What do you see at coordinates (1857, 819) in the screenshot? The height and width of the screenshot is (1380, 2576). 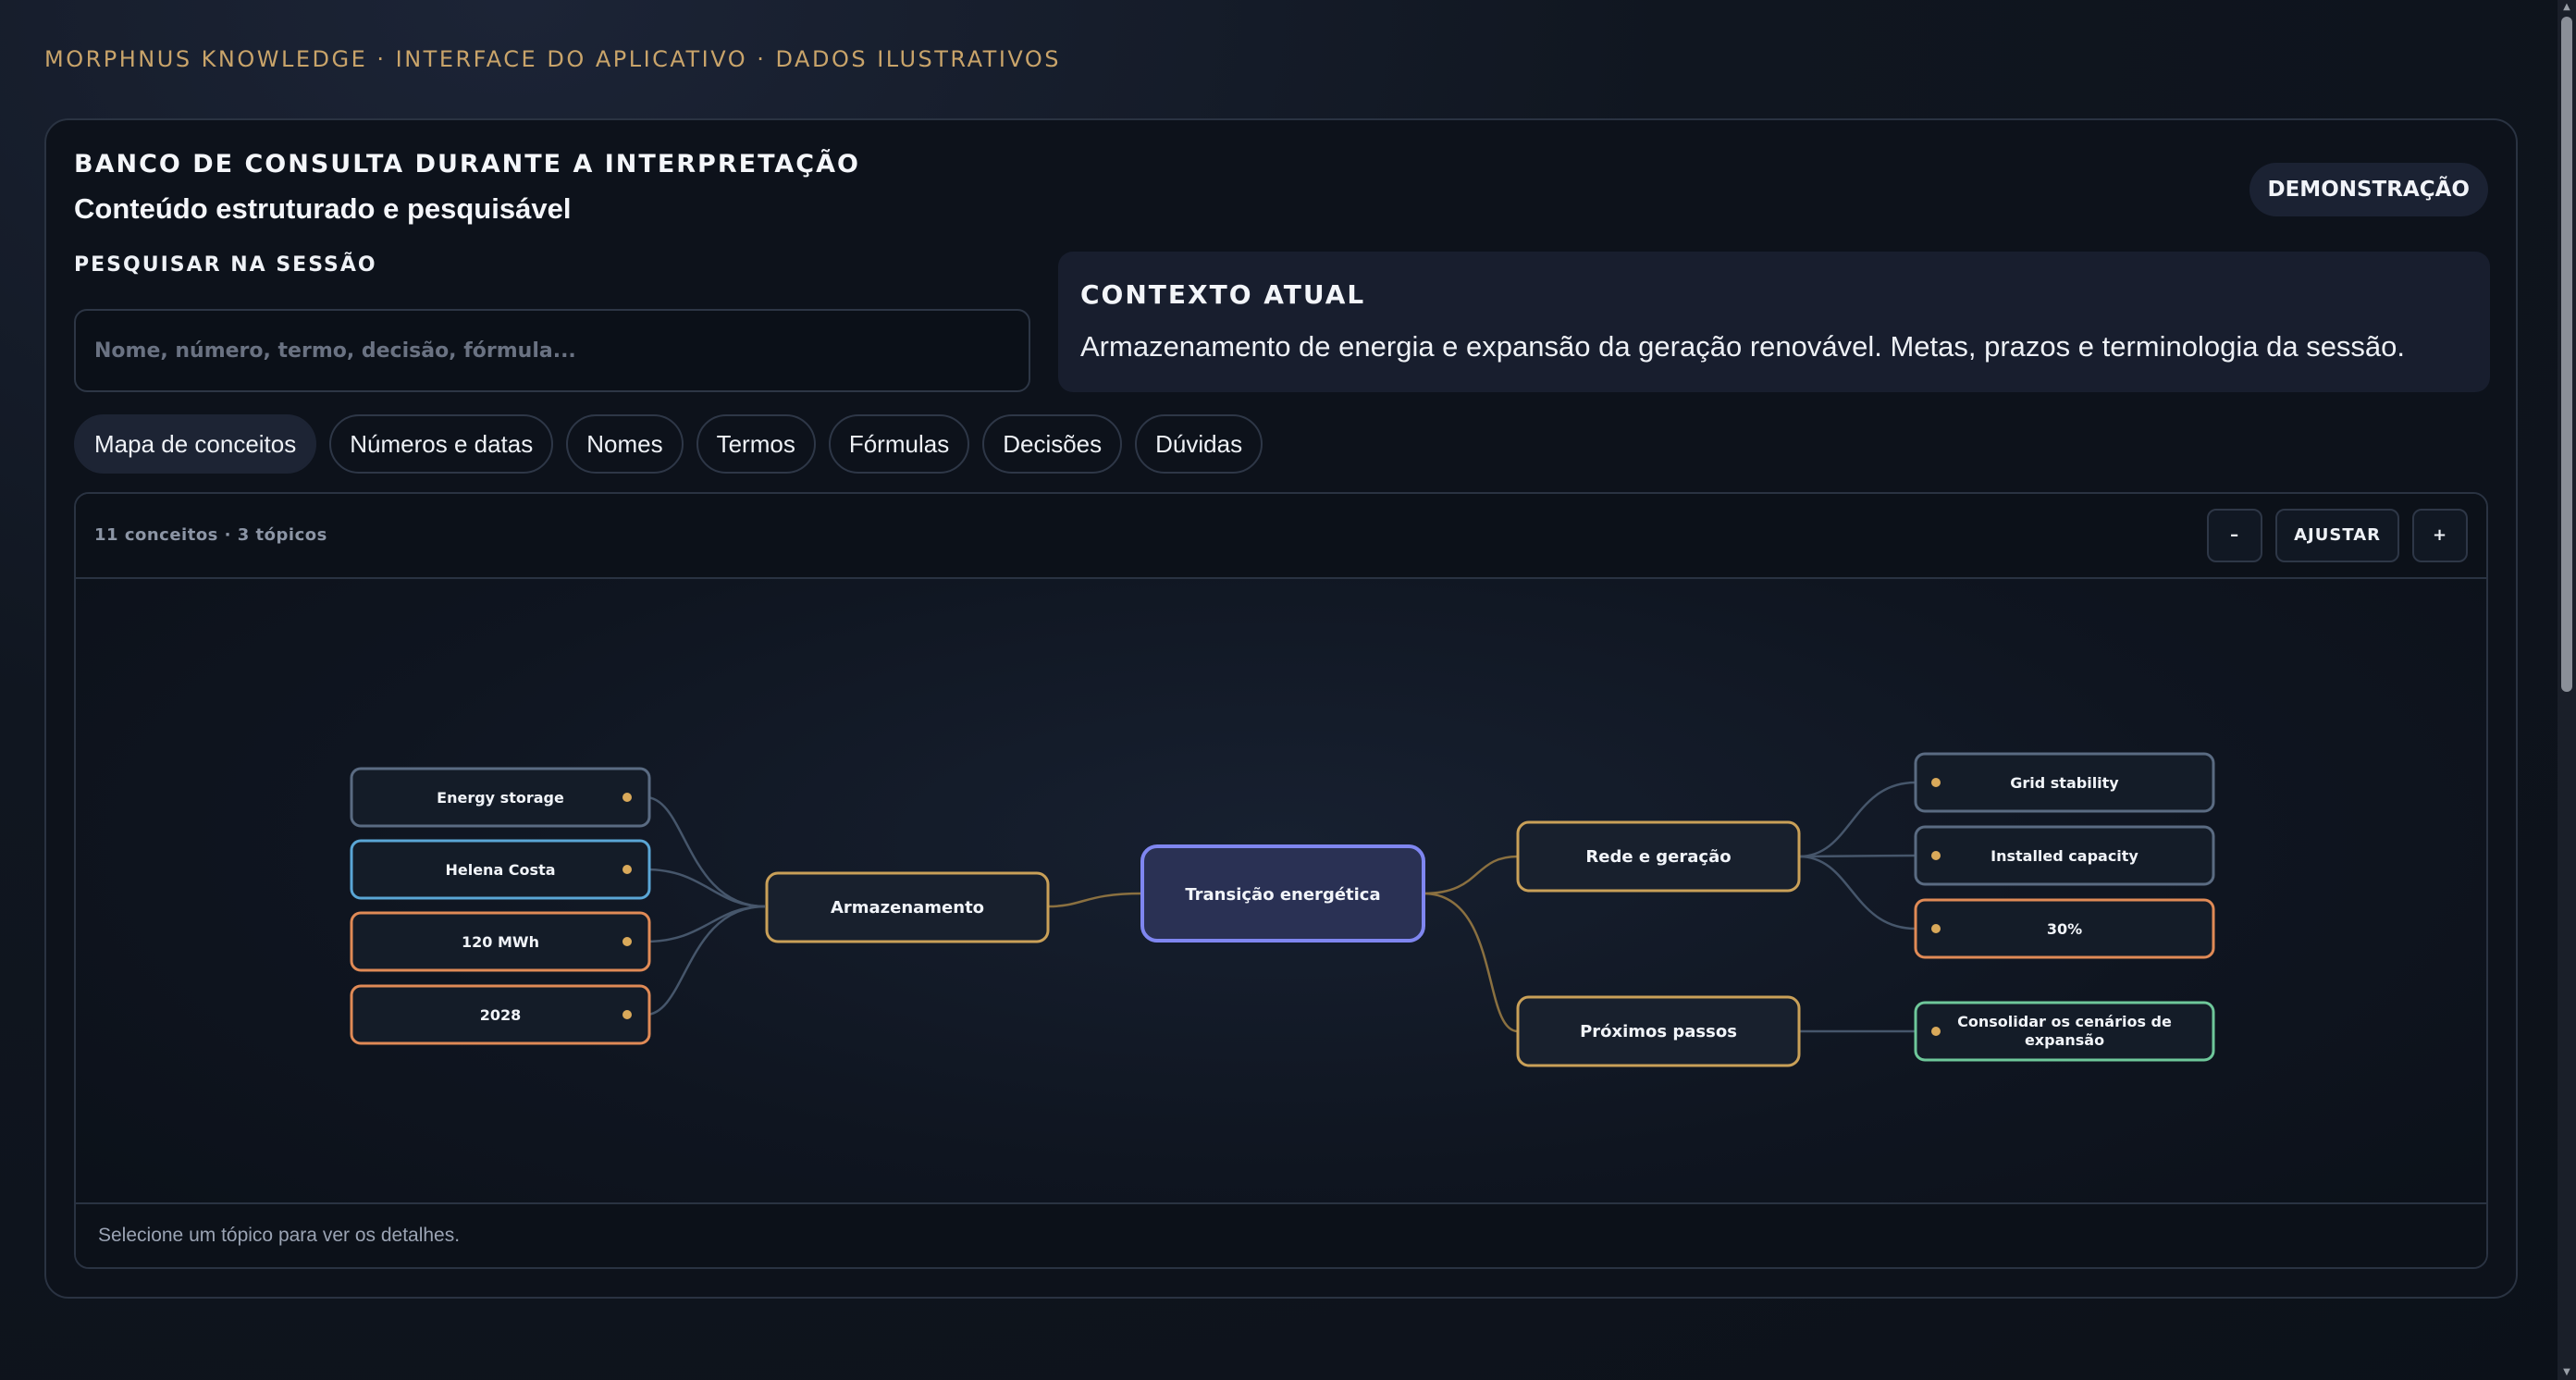 I see `link-grid-stability` at bounding box center [1857, 819].